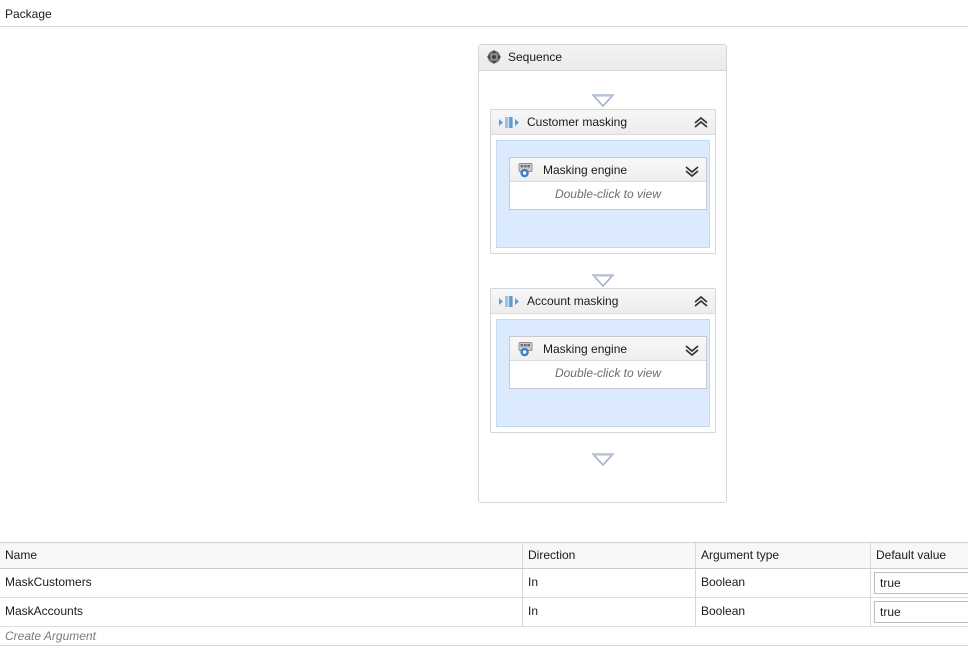 The width and height of the screenshot is (968, 652). What do you see at coordinates (535, 57) in the screenshot?
I see `sequence-title: Sequence` at bounding box center [535, 57].